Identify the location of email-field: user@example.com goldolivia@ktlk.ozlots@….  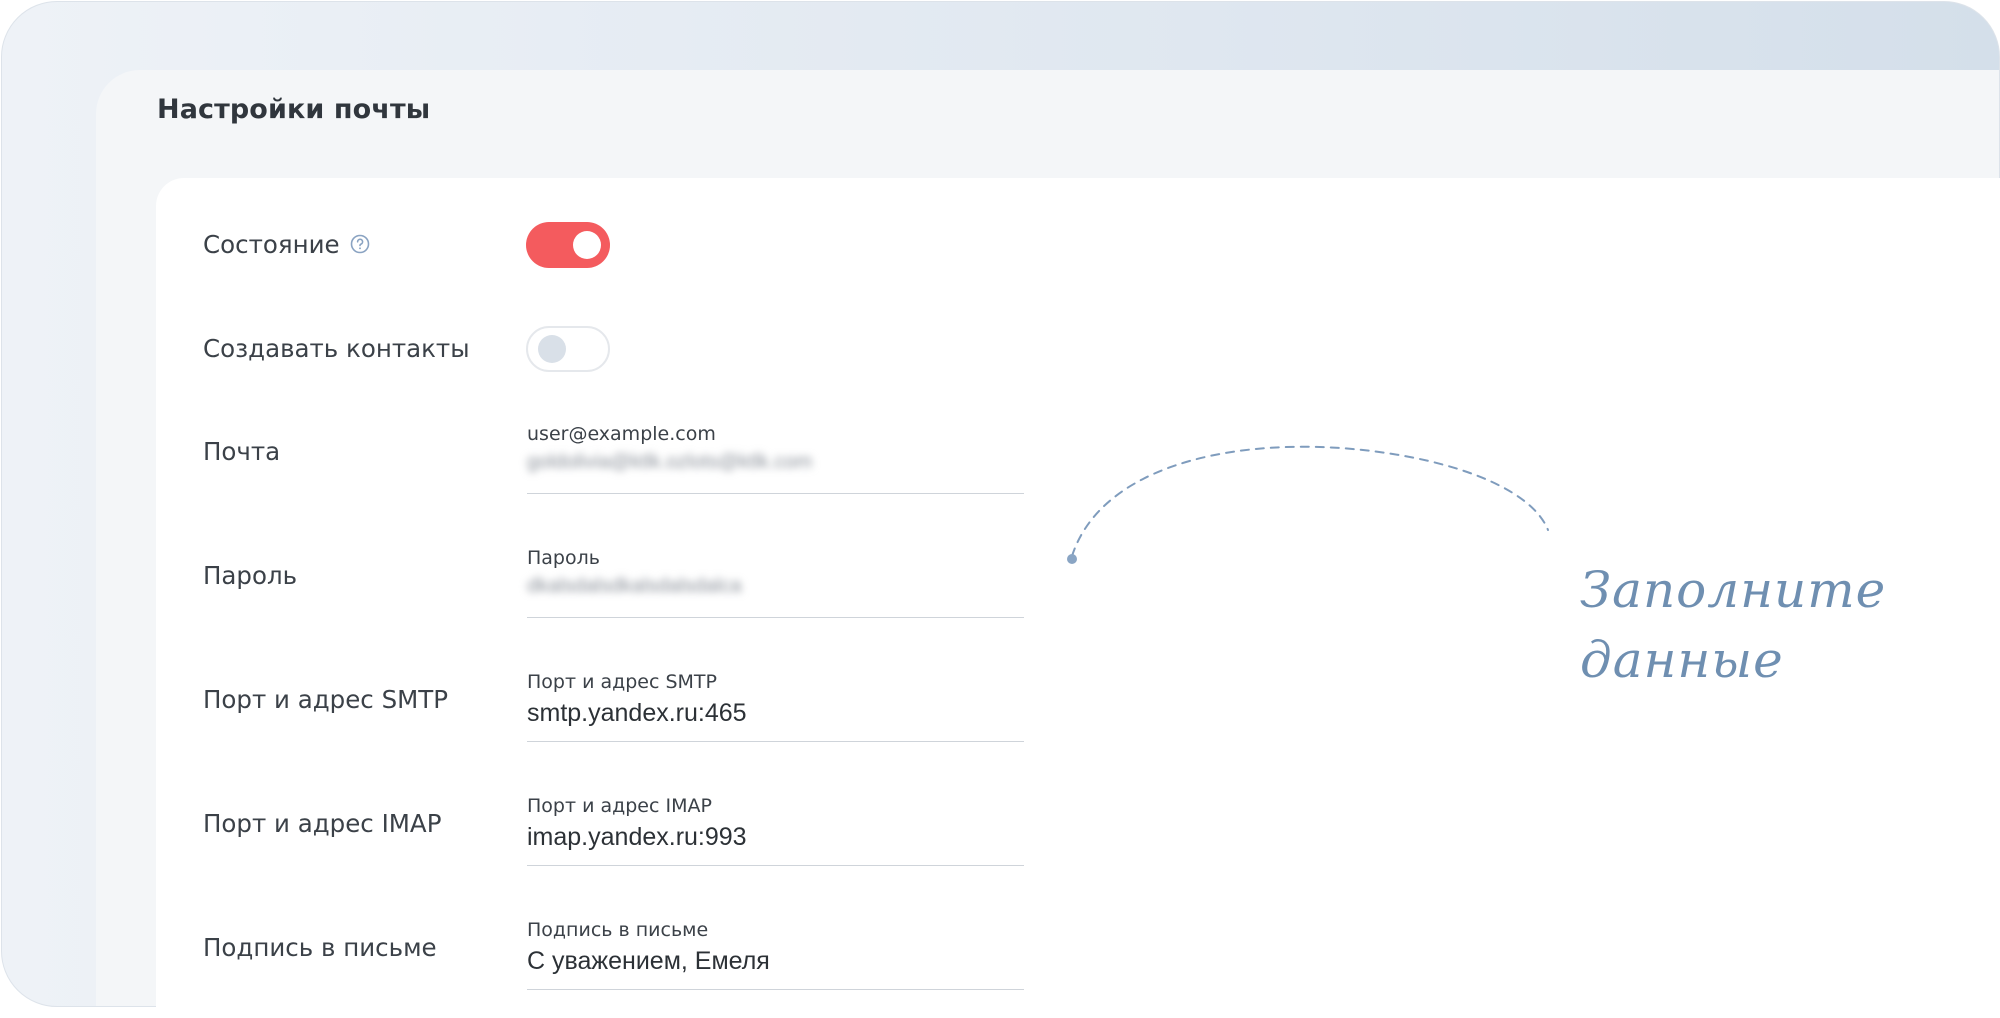
(775, 458).